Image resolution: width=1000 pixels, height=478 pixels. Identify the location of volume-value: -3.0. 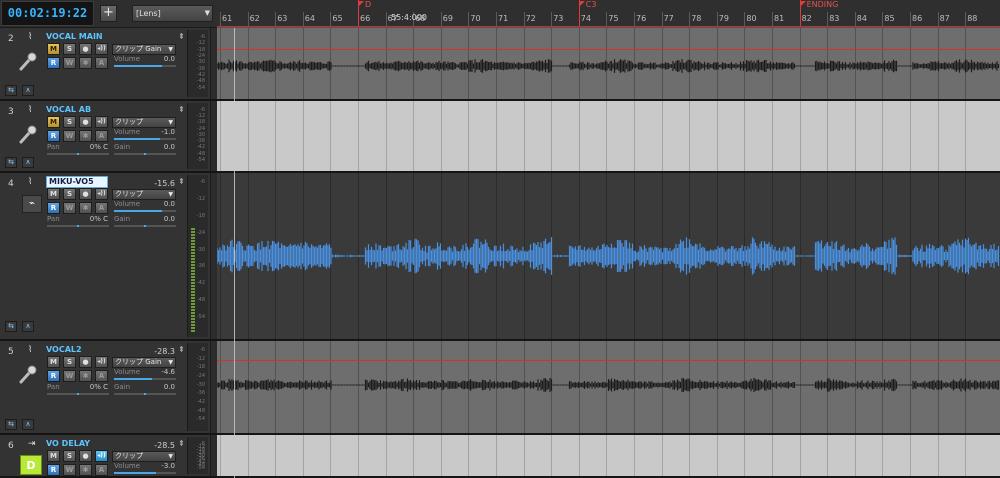
(161, 466).